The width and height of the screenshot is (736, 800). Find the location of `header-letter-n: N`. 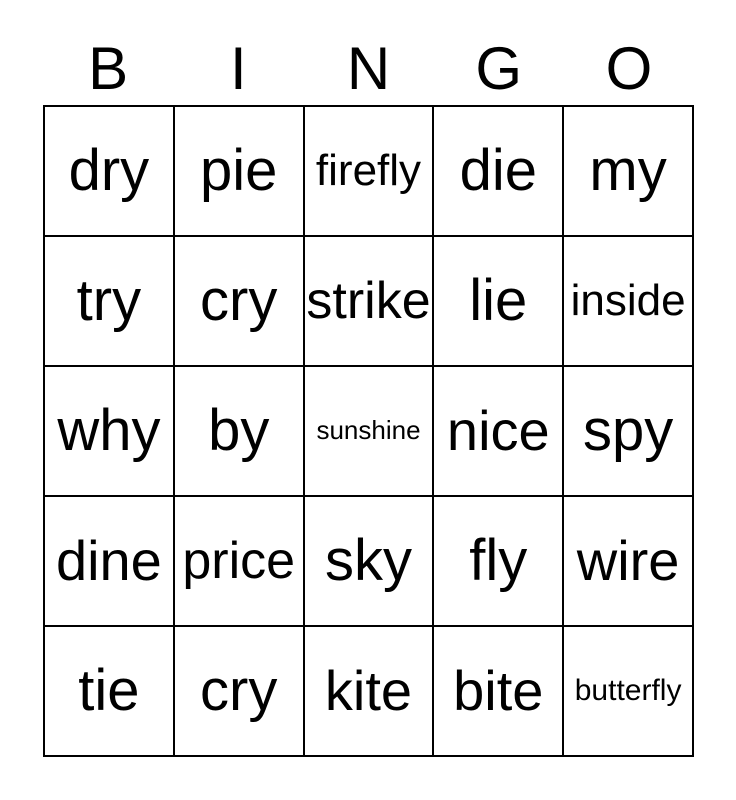

header-letter-n: N is located at coordinates (368, 68).